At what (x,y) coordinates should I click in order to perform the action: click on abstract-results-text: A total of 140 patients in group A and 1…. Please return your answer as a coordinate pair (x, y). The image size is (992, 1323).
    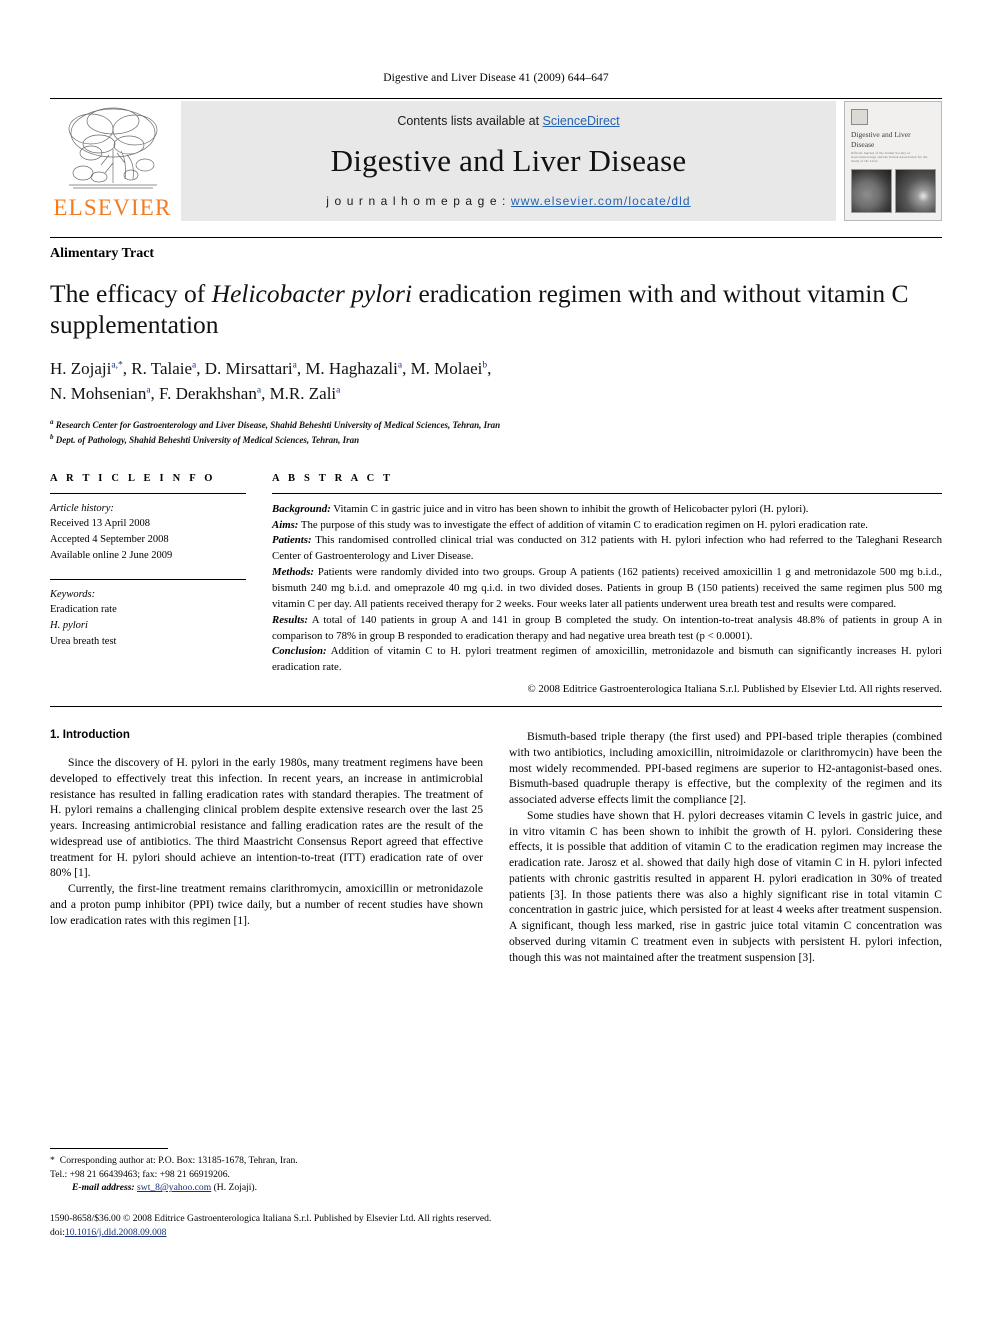
    Looking at the image, I should click on (607, 627).